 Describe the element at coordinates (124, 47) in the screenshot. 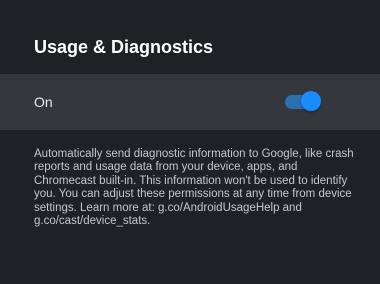

I see `page-title: Usage & Diagnostics` at that location.